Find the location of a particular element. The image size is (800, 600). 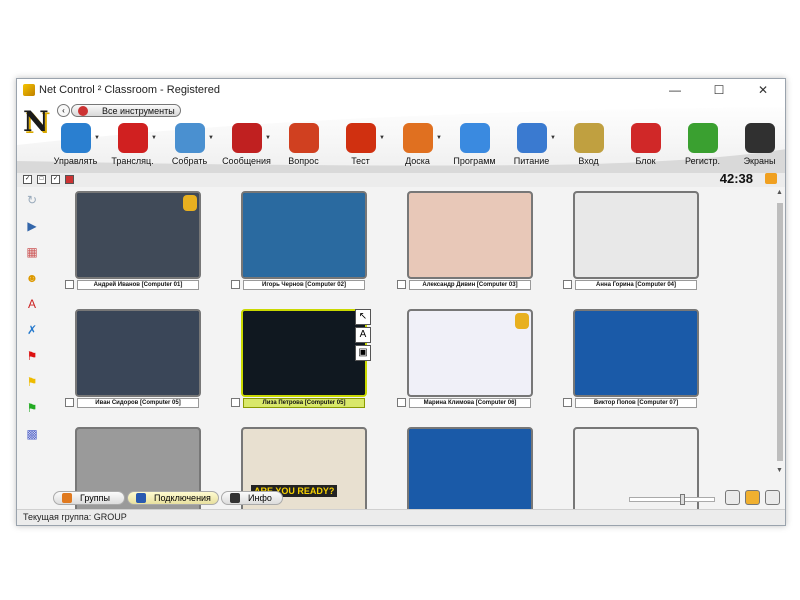

computer-tile: Анна Горина [Computer 04] is located at coordinates (636, 241).